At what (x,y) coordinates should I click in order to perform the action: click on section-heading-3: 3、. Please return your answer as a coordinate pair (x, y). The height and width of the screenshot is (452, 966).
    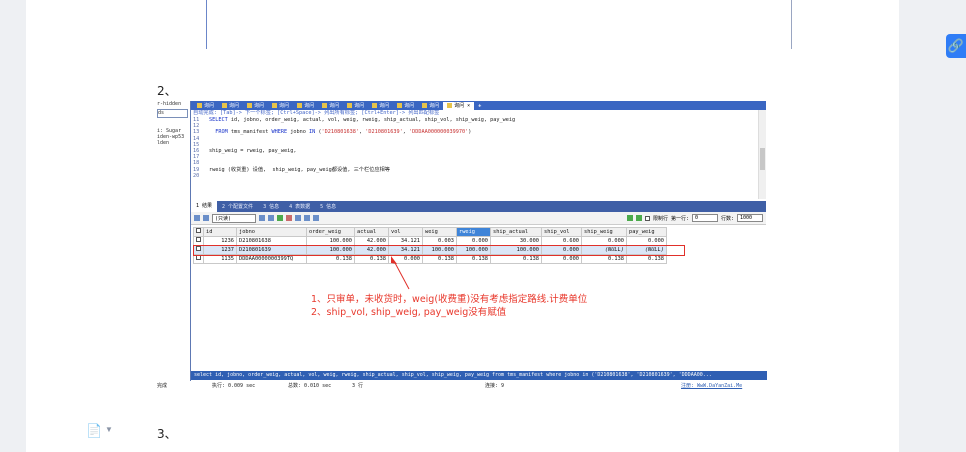
    Looking at the image, I should click on (167, 434).